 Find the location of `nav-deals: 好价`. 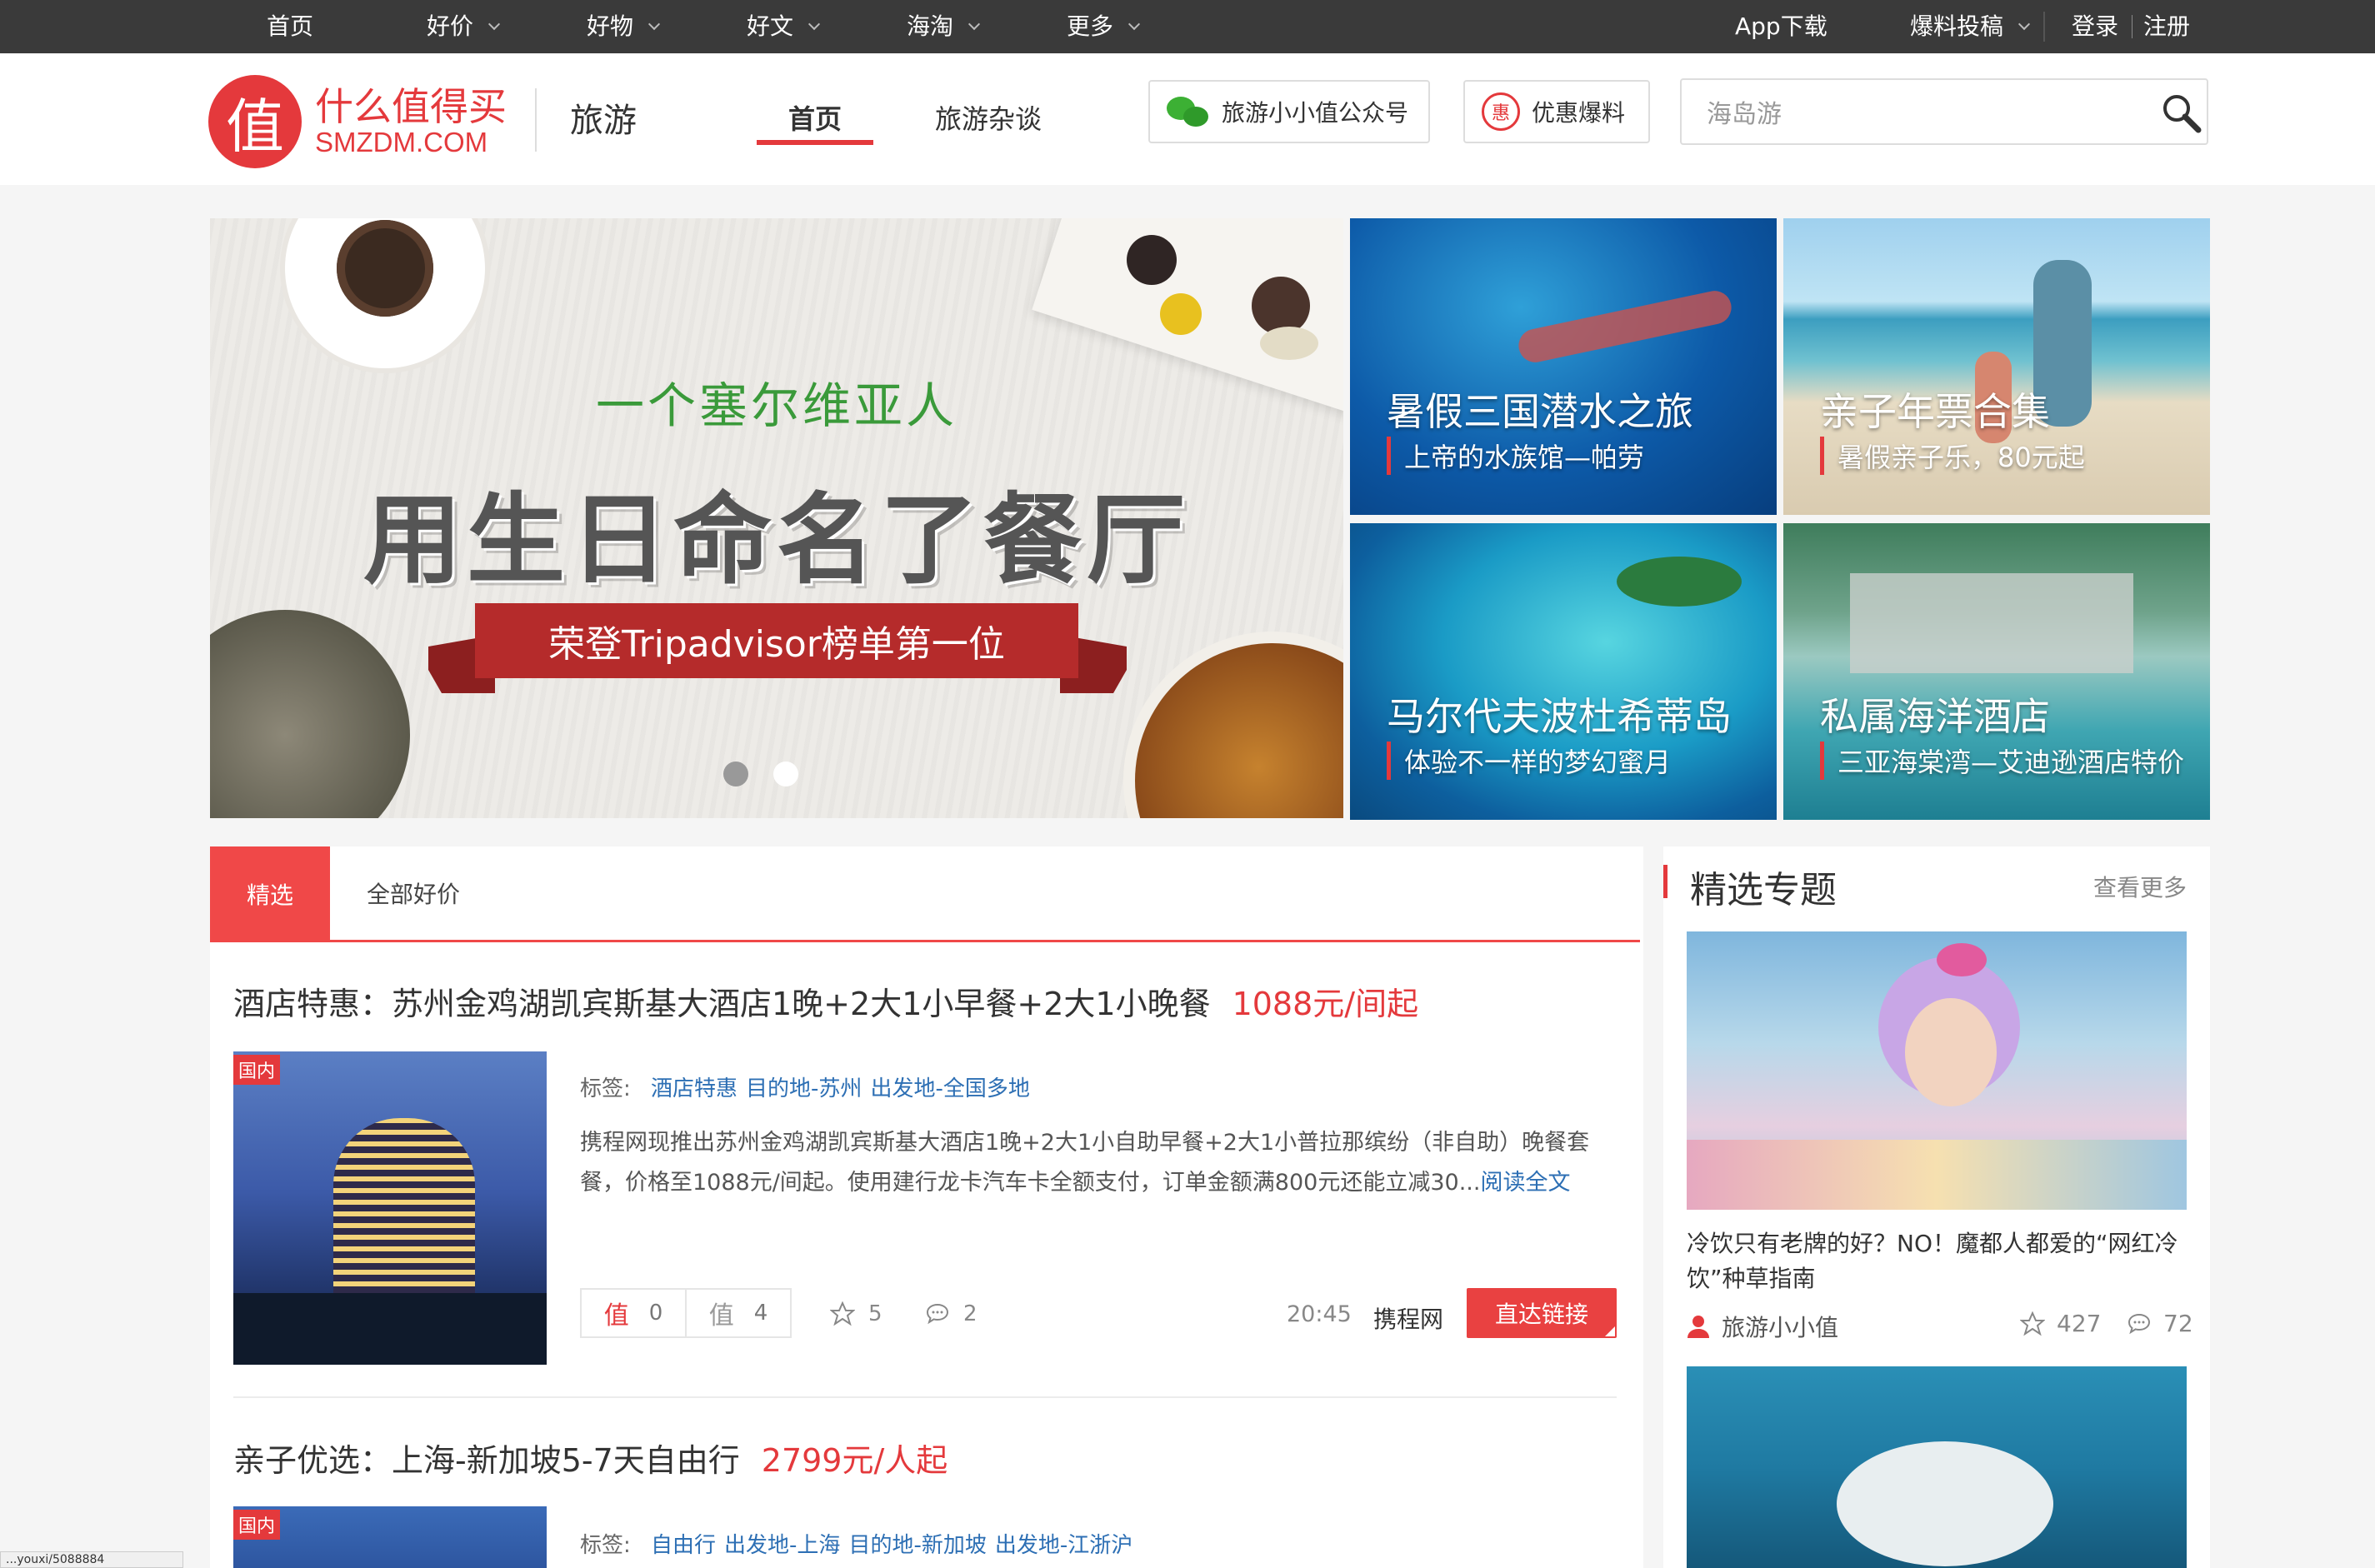

nav-deals: 好价 is located at coordinates (464, 26).